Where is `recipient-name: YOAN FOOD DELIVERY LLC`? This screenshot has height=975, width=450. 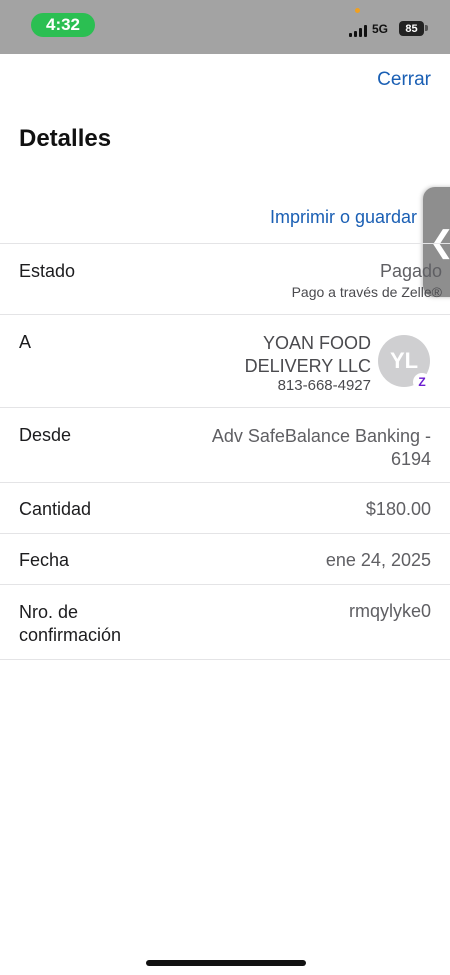
recipient-name: YOAN FOOD DELIVERY LLC is located at coordinates (308, 355).